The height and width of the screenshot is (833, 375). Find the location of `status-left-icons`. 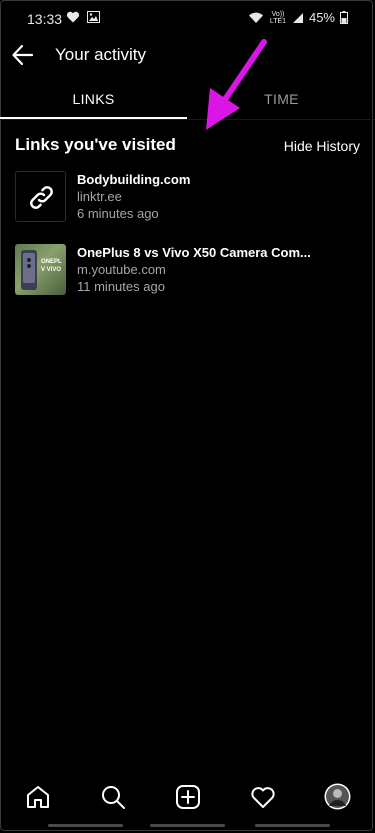

status-left-icons is located at coordinates (83, 17).